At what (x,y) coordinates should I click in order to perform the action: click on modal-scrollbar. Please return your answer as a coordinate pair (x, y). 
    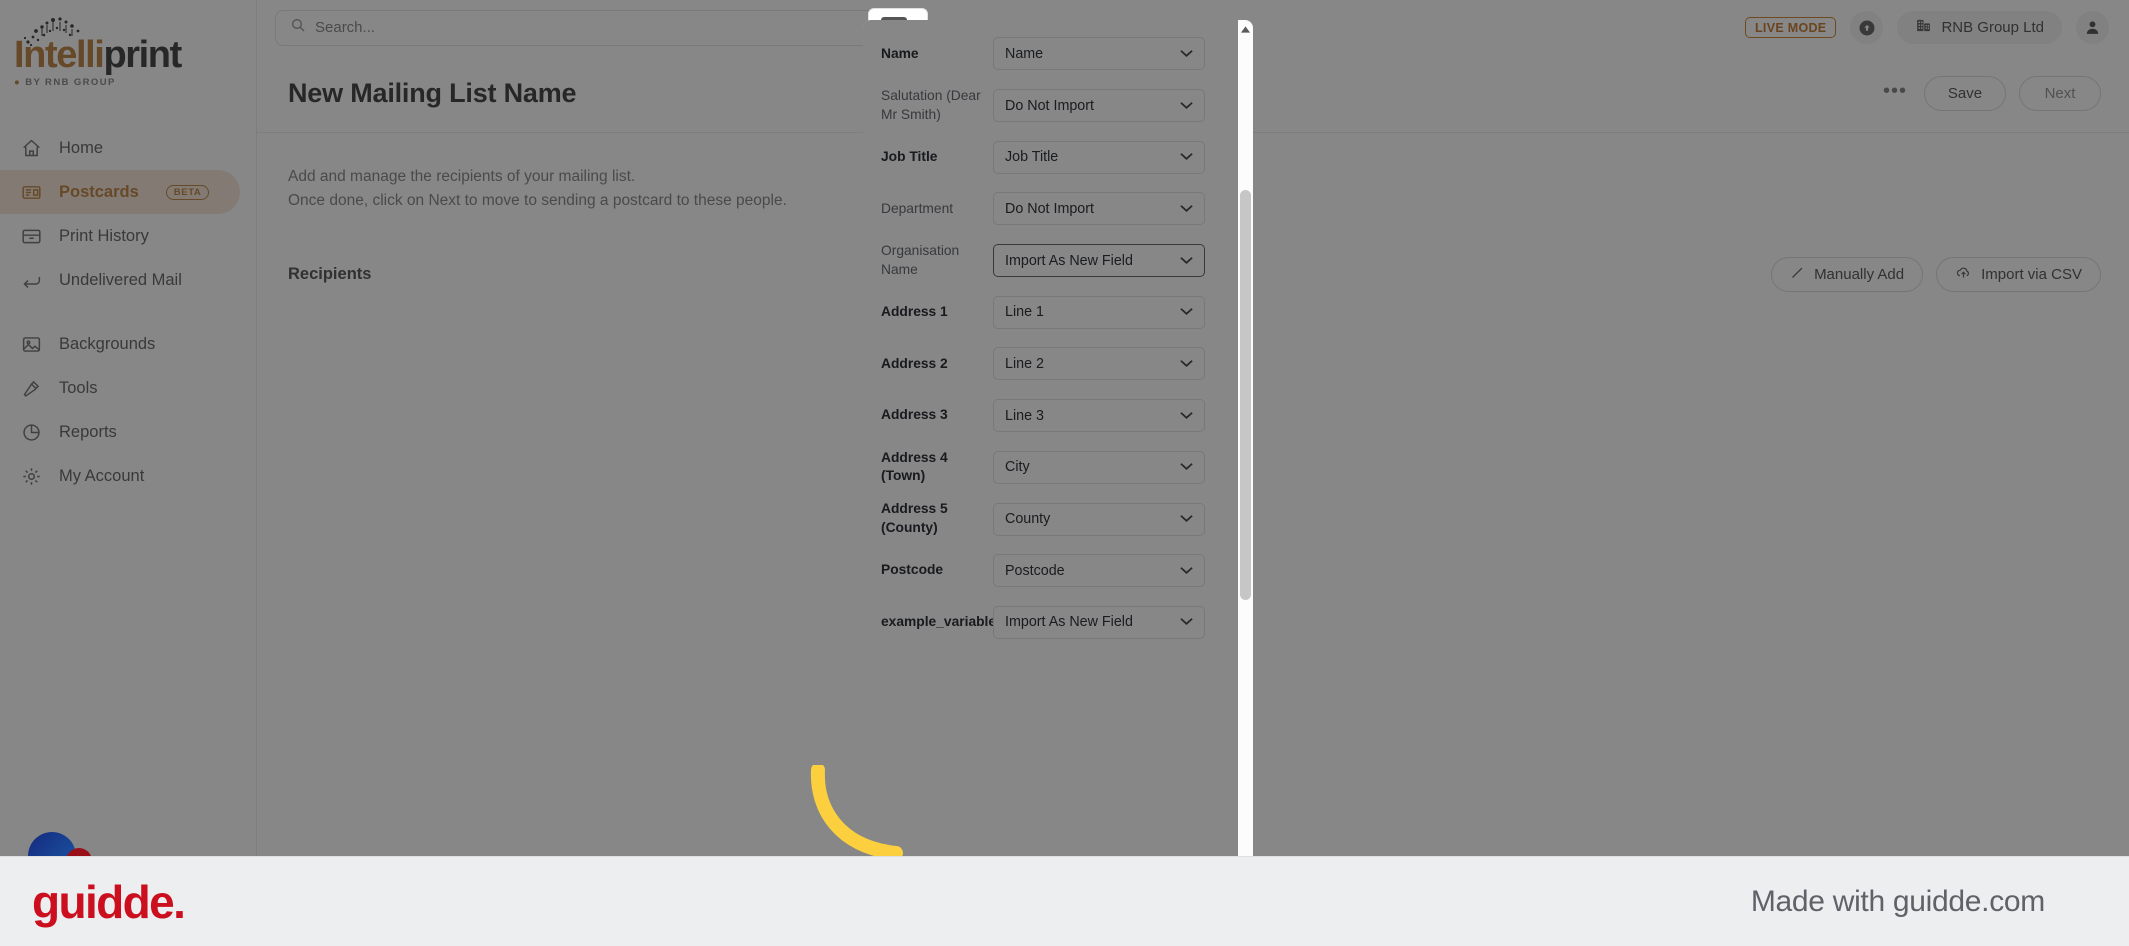
    Looking at the image, I should click on (1245, 438).